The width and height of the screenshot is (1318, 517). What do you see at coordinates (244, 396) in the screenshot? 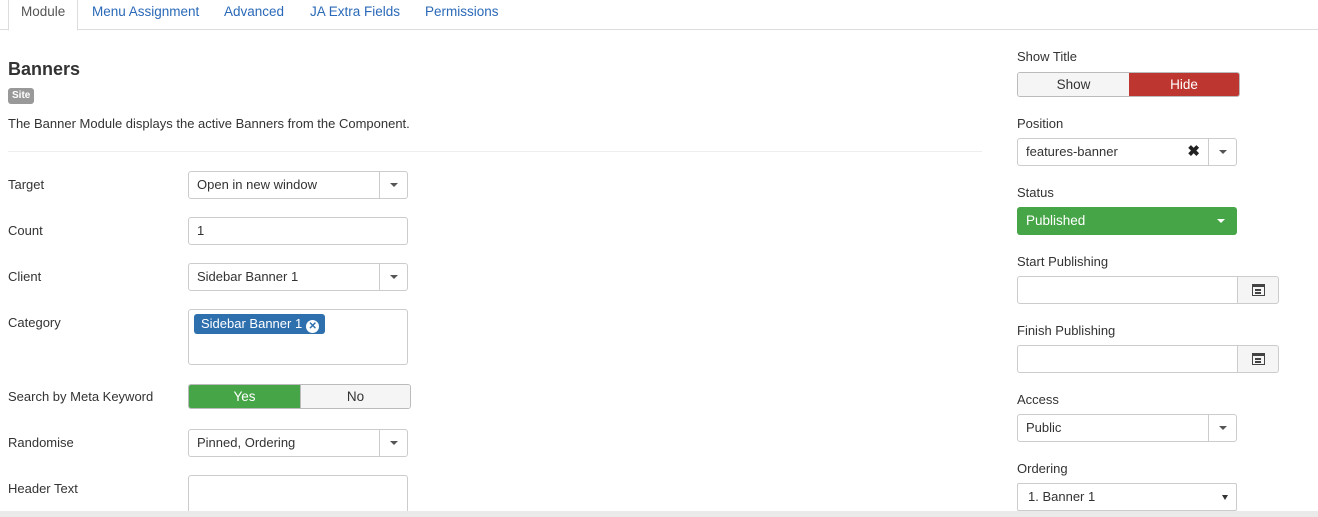
I see `meta-keyword-yes-button: Yes` at bounding box center [244, 396].